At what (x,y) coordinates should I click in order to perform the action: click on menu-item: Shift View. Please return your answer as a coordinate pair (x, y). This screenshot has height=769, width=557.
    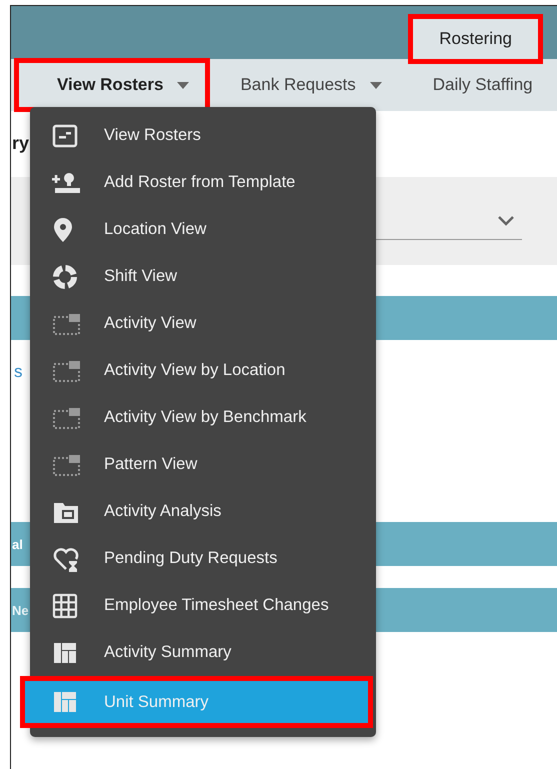
    Looking at the image, I should click on (203, 276).